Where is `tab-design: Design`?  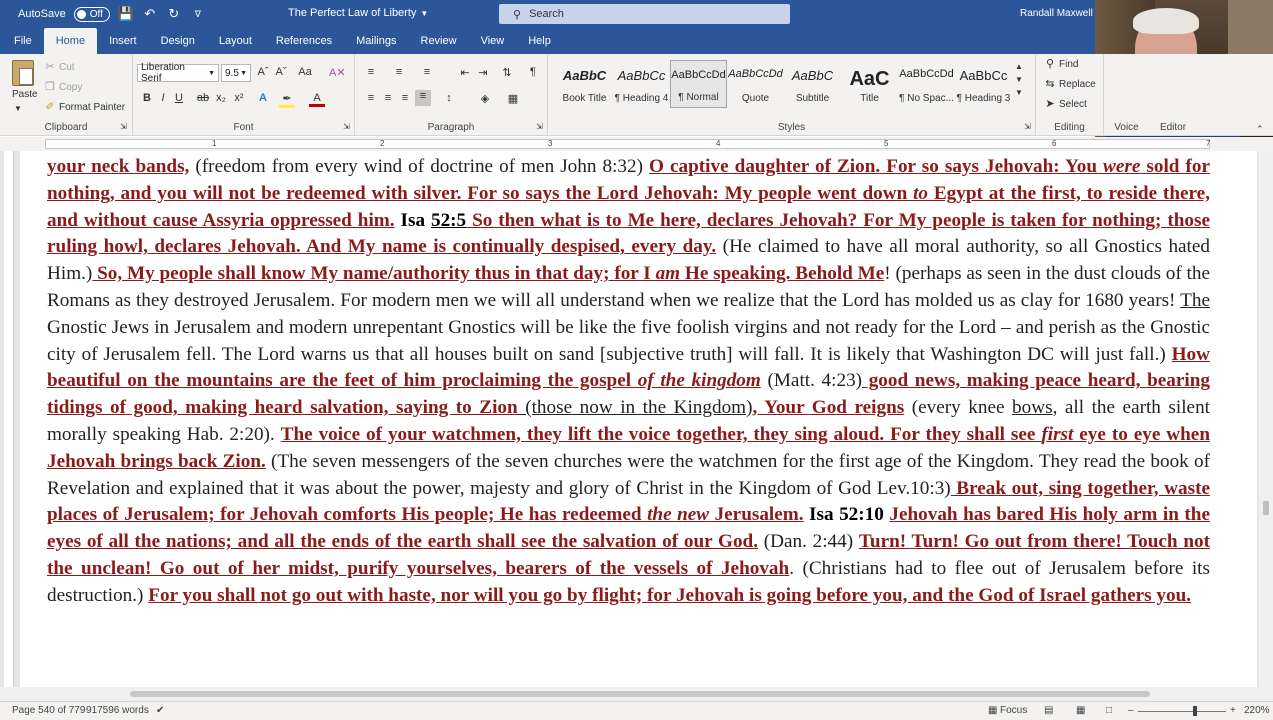
tab-design: Design is located at coordinates (178, 41).